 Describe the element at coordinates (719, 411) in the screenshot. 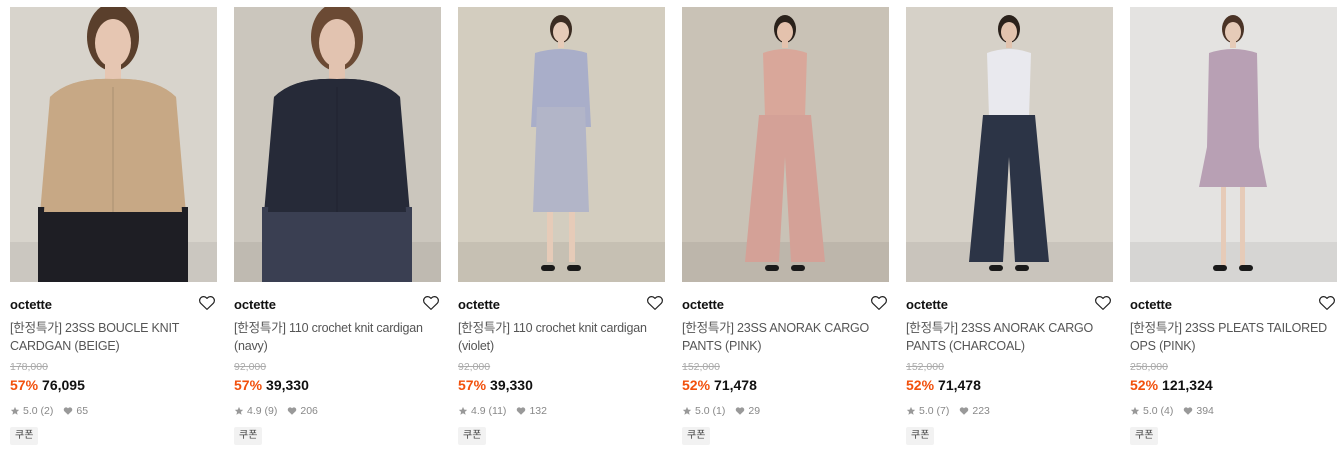

I see `review-count: (1)` at that location.